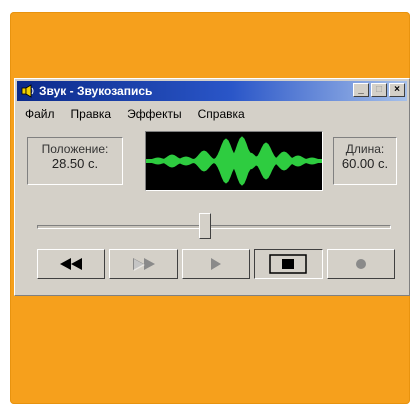 Image resolution: width=413 pixels, height=409 pixels. I want to click on length-display: Длина: 60.00 с., so click(365, 161).